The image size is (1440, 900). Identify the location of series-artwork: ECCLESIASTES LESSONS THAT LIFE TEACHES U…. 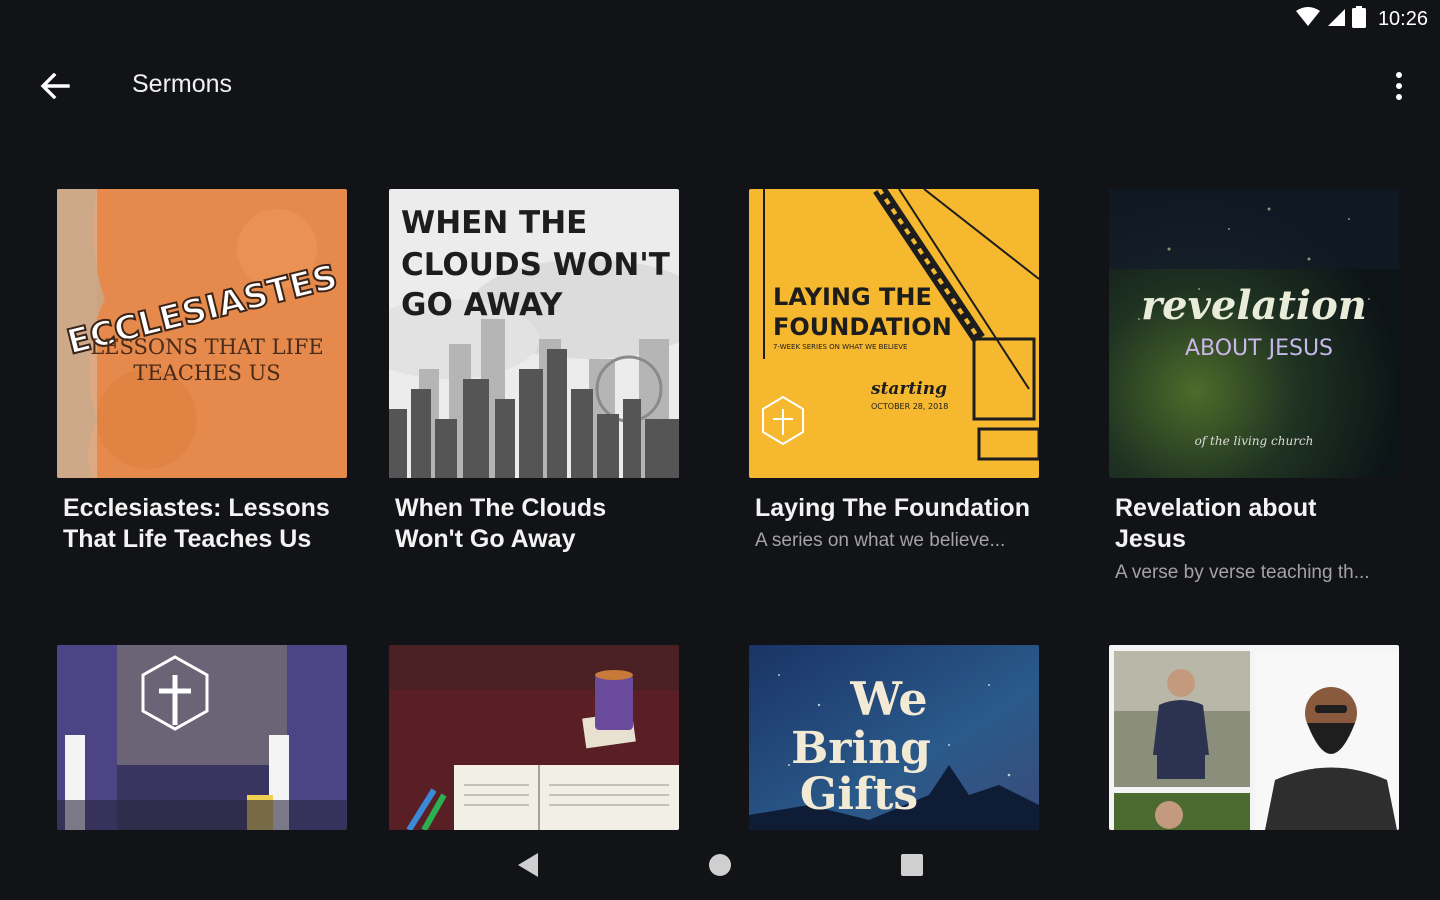
(202, 333).